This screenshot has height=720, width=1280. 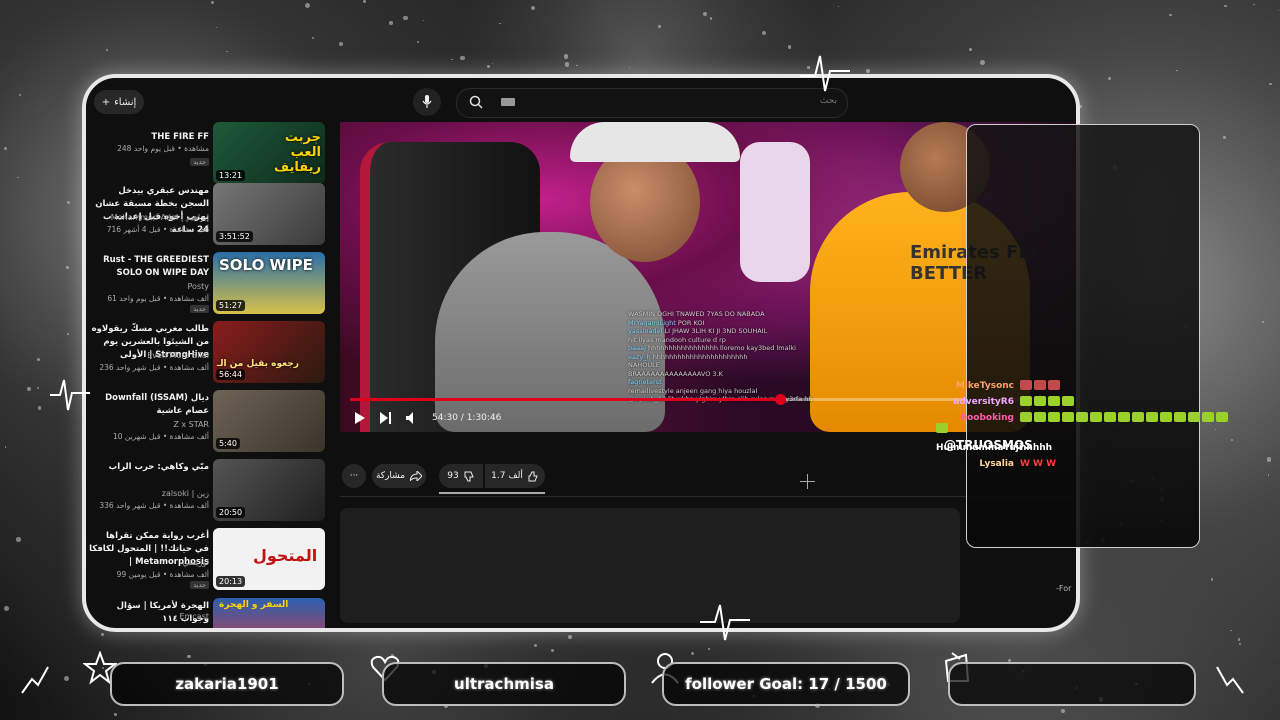 I want to click on chat-username: HumunuminaYuji, so click(x=979, y=448).